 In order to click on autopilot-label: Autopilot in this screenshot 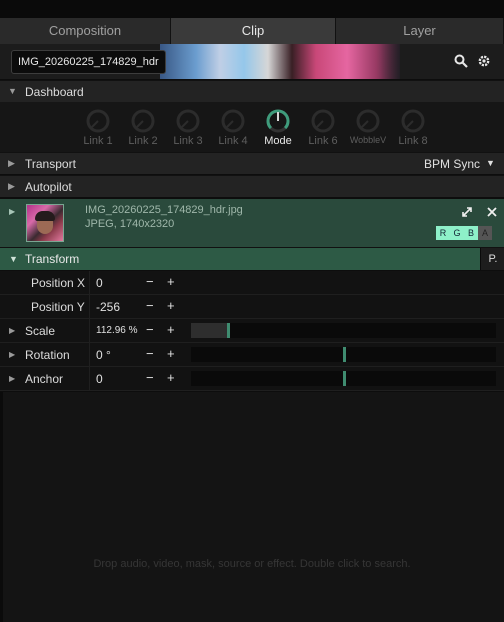, I will do `click(48, 187)`.